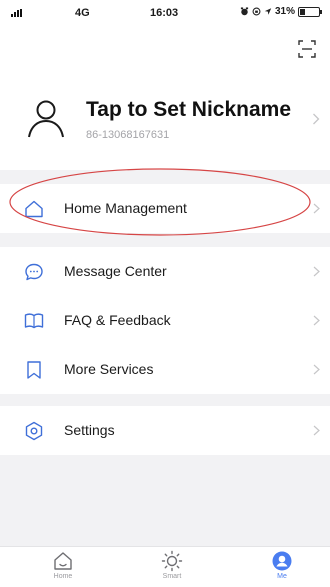 The width and height of the screenshot is (330, 587). Describe the element at coordinates (34, 321) in the screenshot. I see `book-icon` at that location.